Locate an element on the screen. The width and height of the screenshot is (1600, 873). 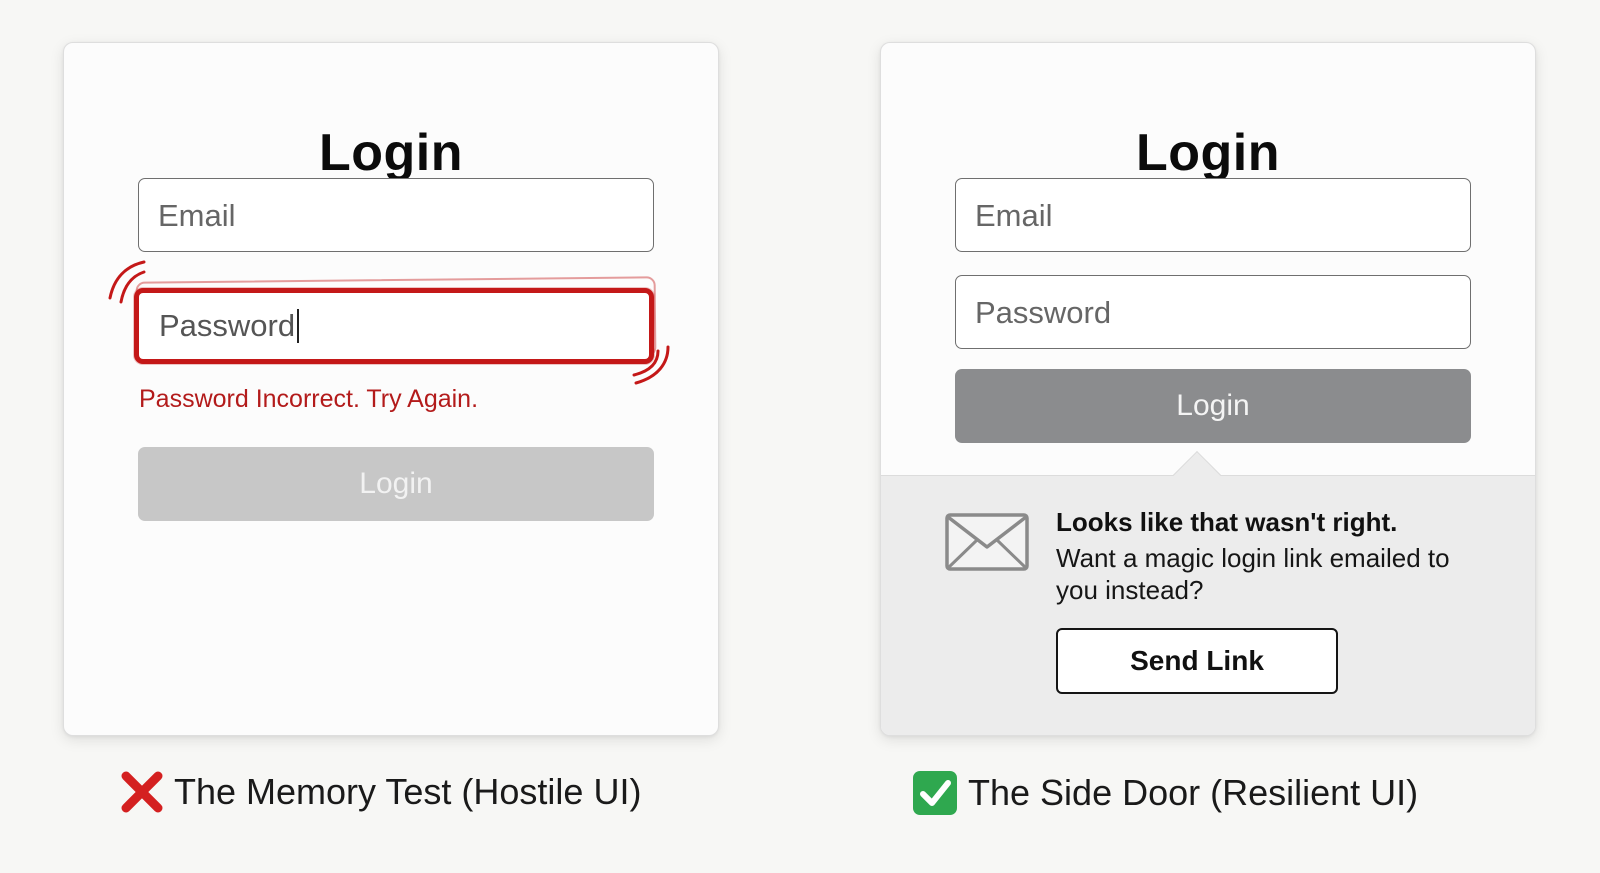
hostile-caption: The Memory Test (Hostile UI) is located at coordinates (380, 792).